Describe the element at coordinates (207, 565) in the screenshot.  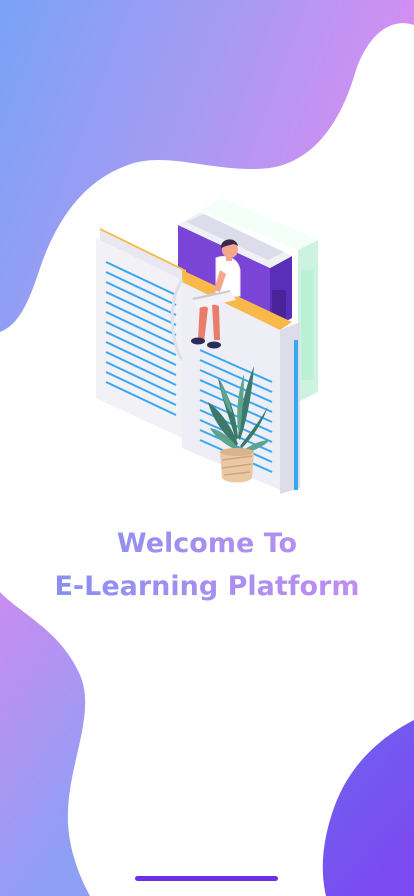
I see `welcome-title: Welcome To E-Learning Platform` at that location.